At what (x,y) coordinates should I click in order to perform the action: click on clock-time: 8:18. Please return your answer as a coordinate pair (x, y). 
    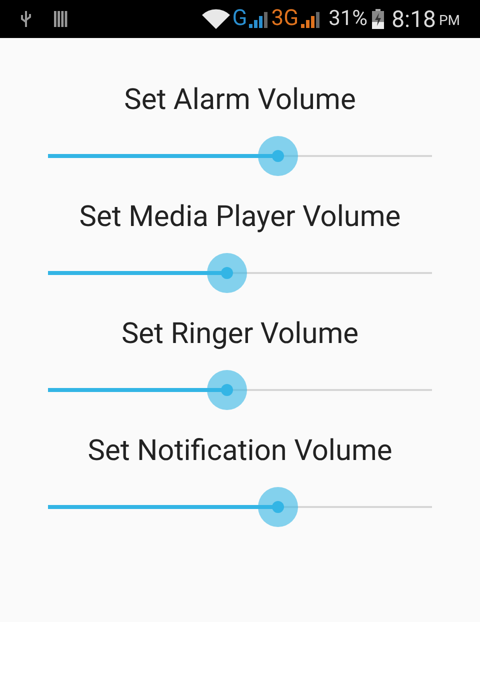
    Looking at the image, I should click on (414, 19).